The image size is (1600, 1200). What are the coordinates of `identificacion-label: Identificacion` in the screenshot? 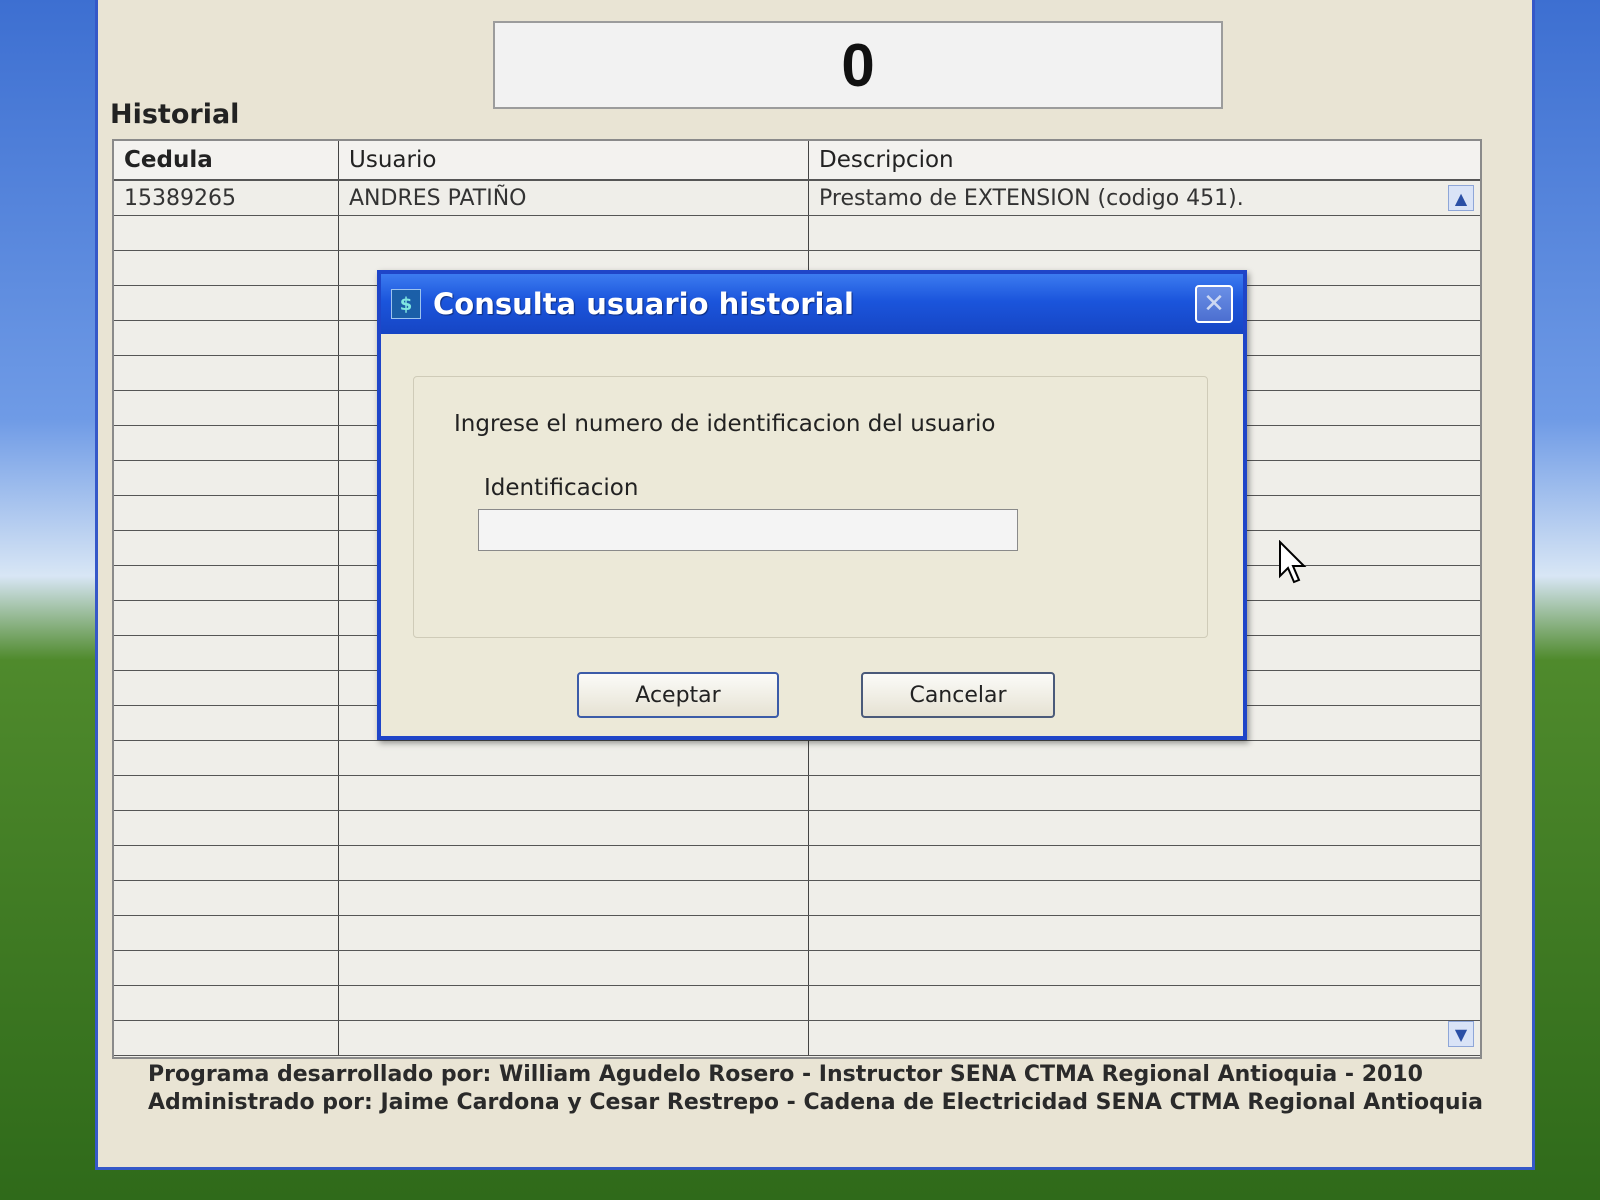 It's located at (561, 488).